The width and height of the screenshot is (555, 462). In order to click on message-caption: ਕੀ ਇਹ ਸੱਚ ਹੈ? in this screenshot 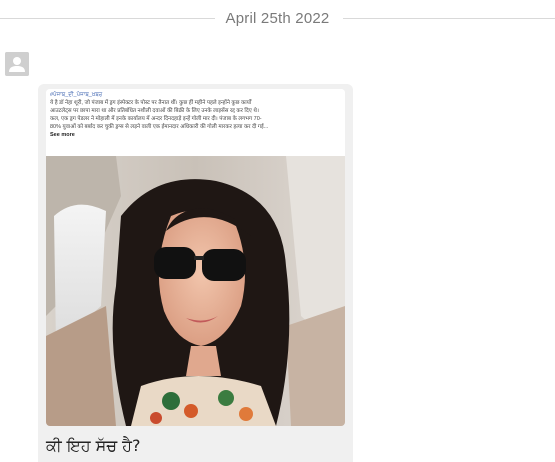, I will do `click(93, 445)`.